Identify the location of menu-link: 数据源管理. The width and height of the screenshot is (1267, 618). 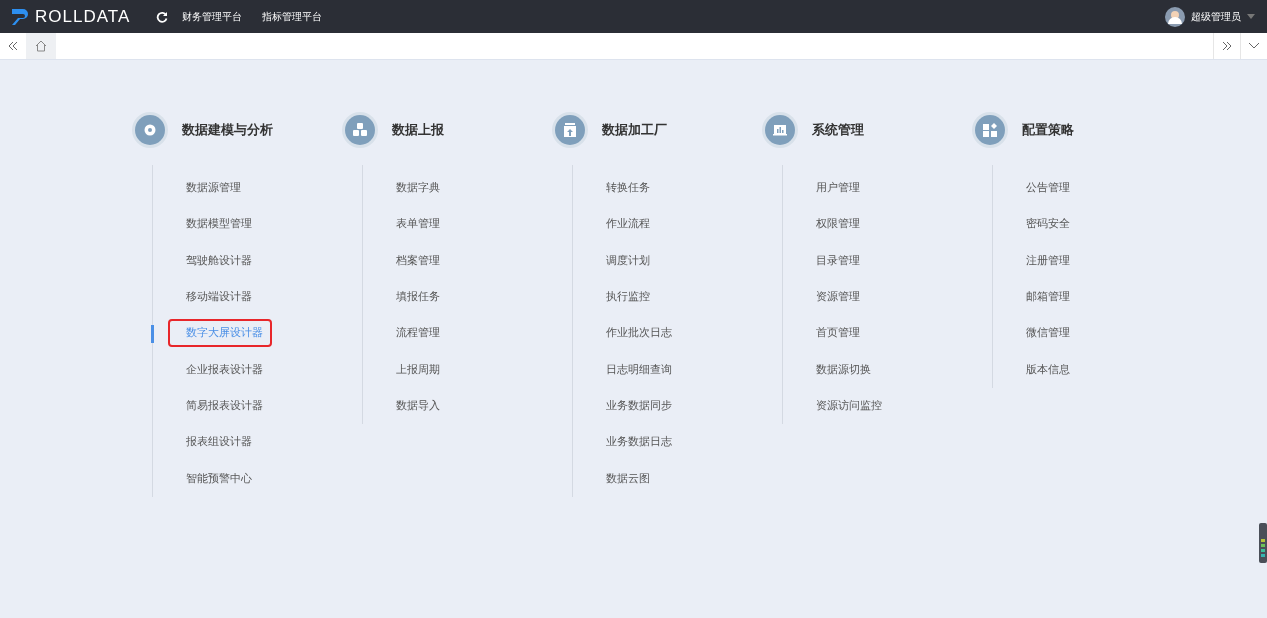
(213, 188).